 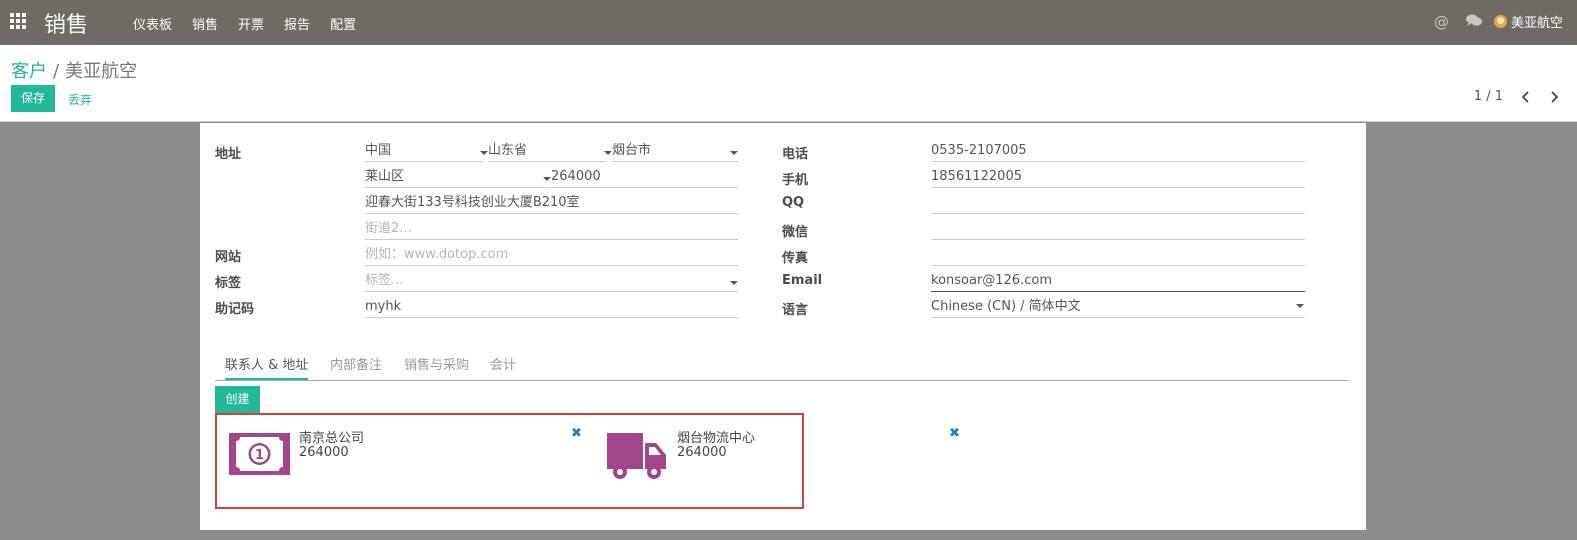 What do you see at coordinates (378, 150) in the screenshot?
I see `country-value: 中国` at bounding box center [378, 150].